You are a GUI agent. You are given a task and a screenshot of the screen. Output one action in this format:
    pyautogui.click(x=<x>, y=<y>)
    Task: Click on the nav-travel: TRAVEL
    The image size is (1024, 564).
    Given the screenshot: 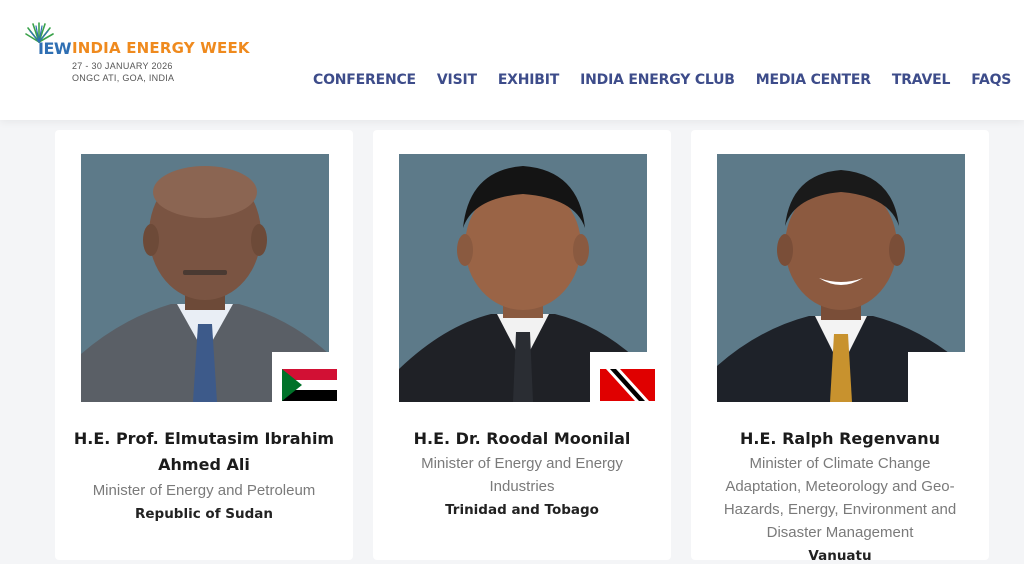 What is the action you would take?
    pyautogui.click(x=921, y=80)
    